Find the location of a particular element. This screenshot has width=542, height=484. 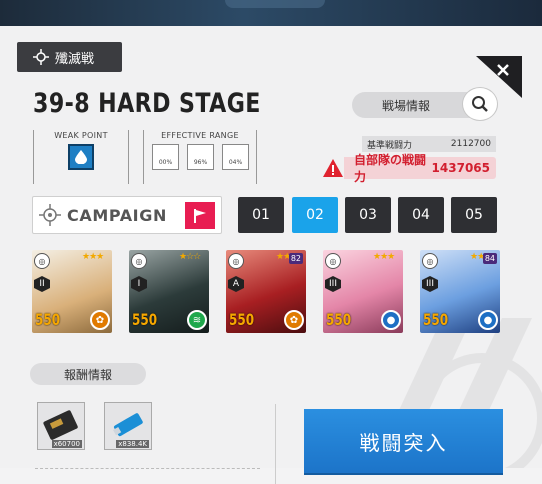

squad-label: 03 is located at coordinates (368, 215).